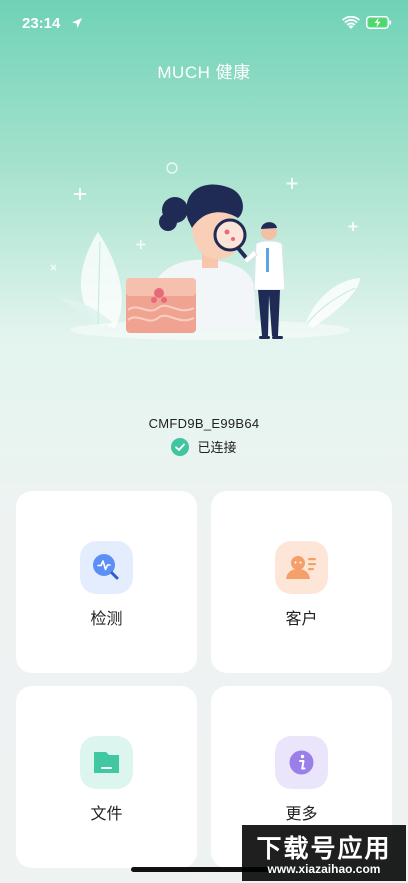 This screenshot has height=883, width=408. I want to click on check-circle-icon, so click(180, 446).